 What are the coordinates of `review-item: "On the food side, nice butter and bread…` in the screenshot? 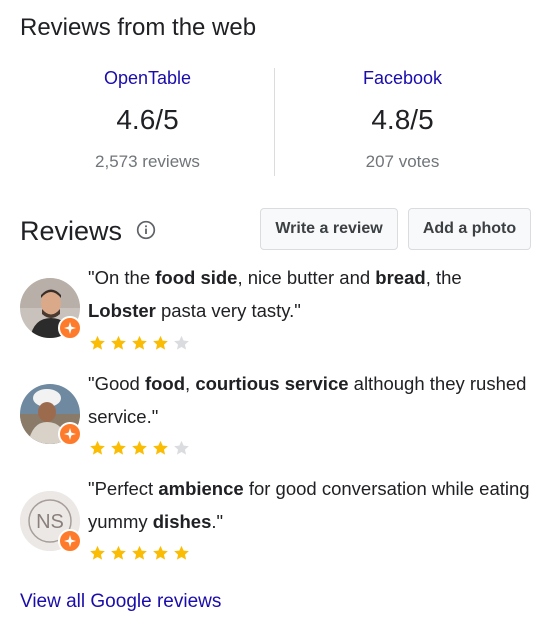 It's located at (275, 308).